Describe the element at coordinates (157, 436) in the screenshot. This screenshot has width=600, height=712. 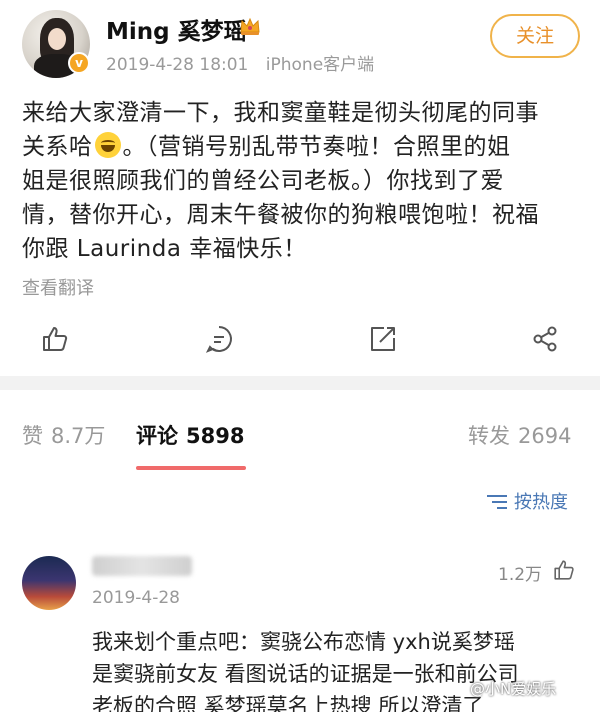
I see `tab-comments-label: 评论` at that location.